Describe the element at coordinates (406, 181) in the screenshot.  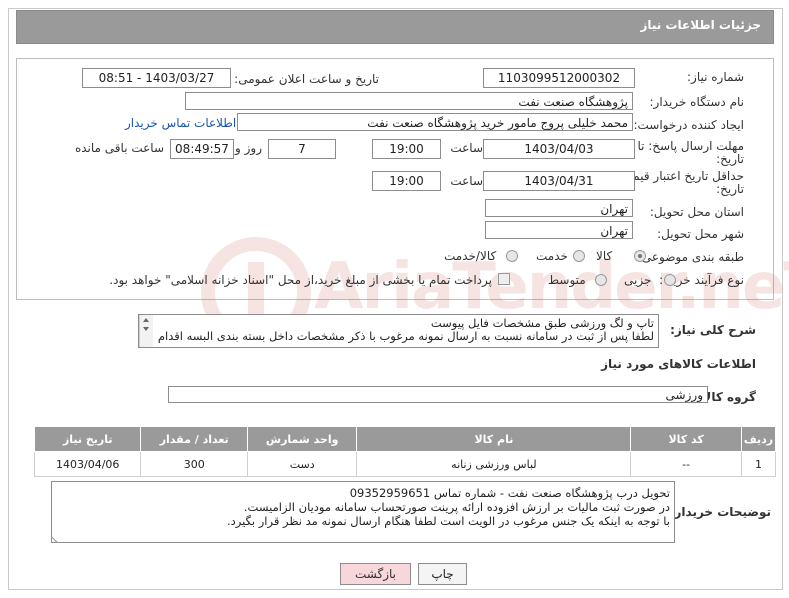
I see `price-time-field: 19:00` at that location.